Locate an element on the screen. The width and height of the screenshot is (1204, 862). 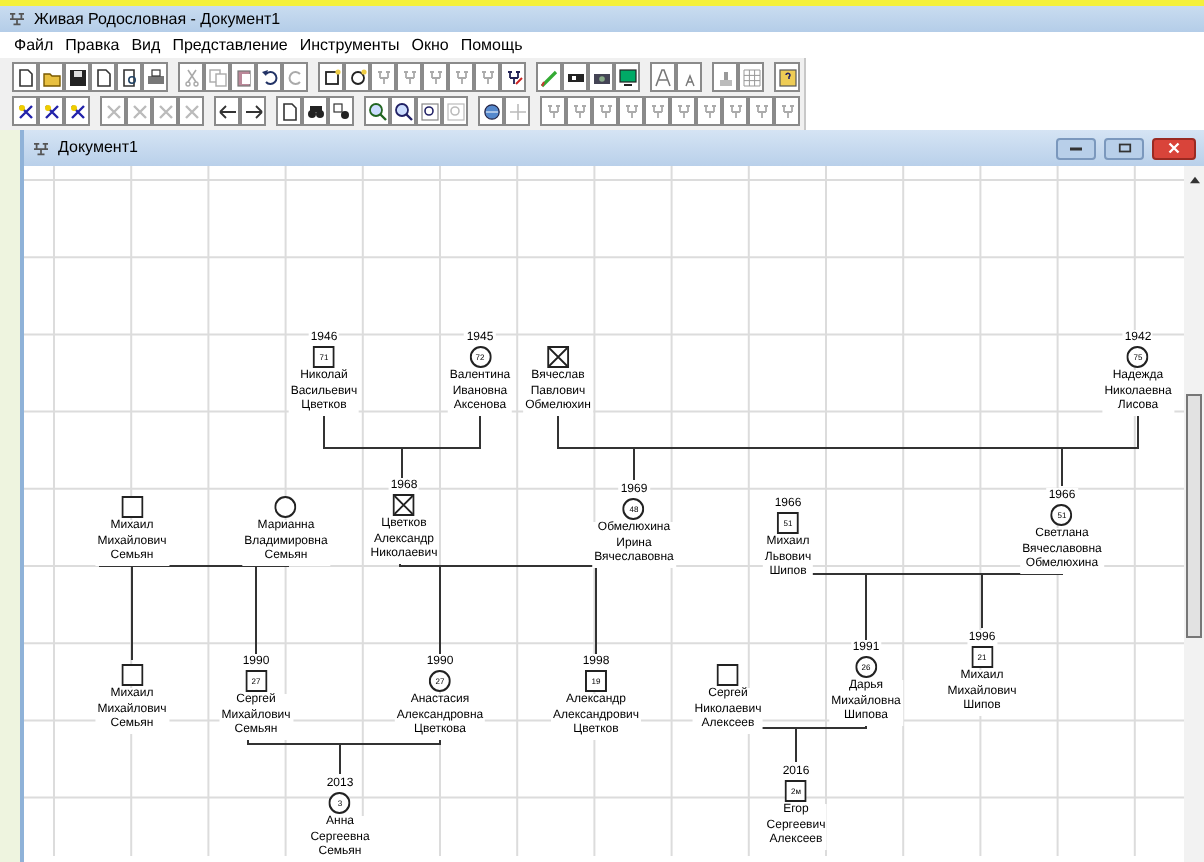
minimize-button is located at coordinates (1076, 148).